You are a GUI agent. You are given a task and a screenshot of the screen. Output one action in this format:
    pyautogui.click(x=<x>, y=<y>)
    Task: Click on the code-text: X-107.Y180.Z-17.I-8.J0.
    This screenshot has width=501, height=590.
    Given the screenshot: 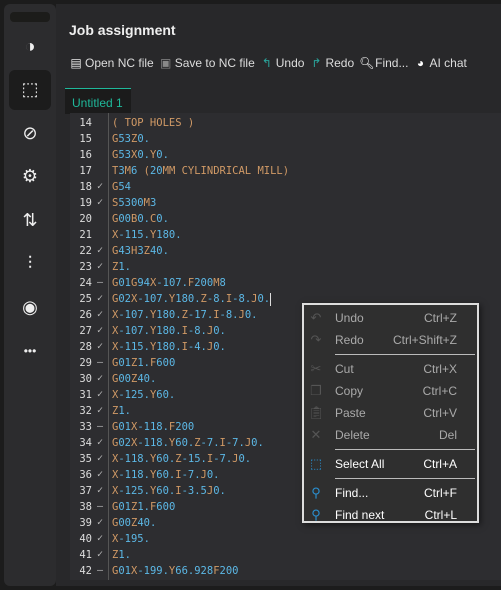 What is the action you would take?
    pyautogui.click(x=185, y=315)
    